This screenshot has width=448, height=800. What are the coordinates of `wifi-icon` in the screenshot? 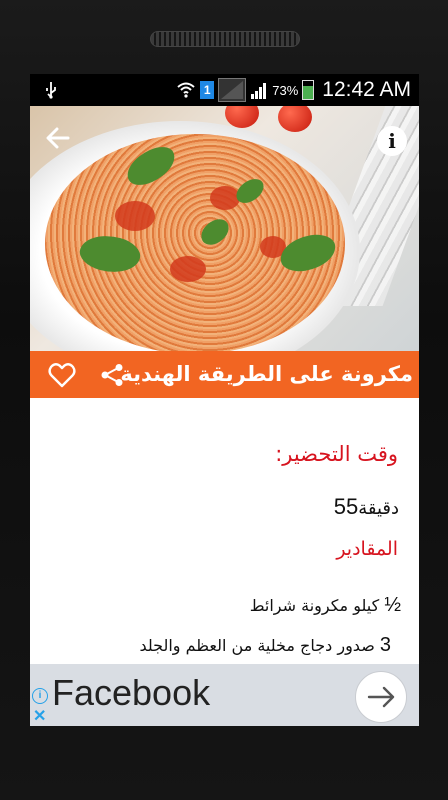 It's located at (186, 90).